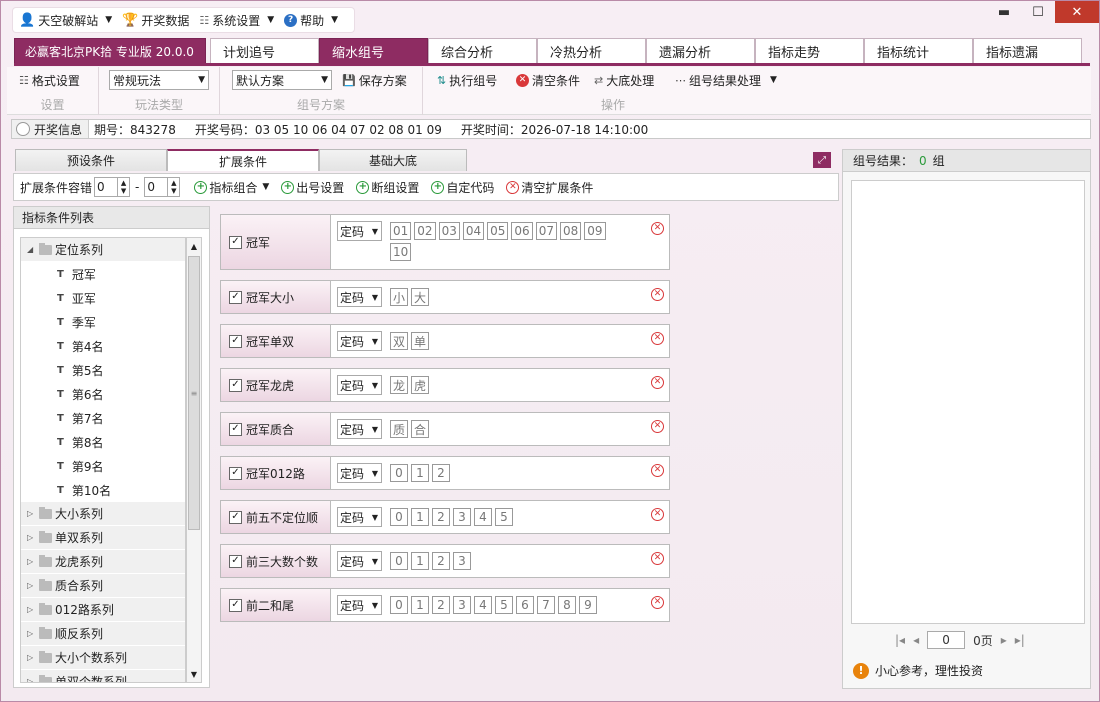 The height and width of the screenshot is (702, 1100). Describe the element at coordinates (822, 160) in the screenshot. I see `expand-icon: ⤢` at that location.